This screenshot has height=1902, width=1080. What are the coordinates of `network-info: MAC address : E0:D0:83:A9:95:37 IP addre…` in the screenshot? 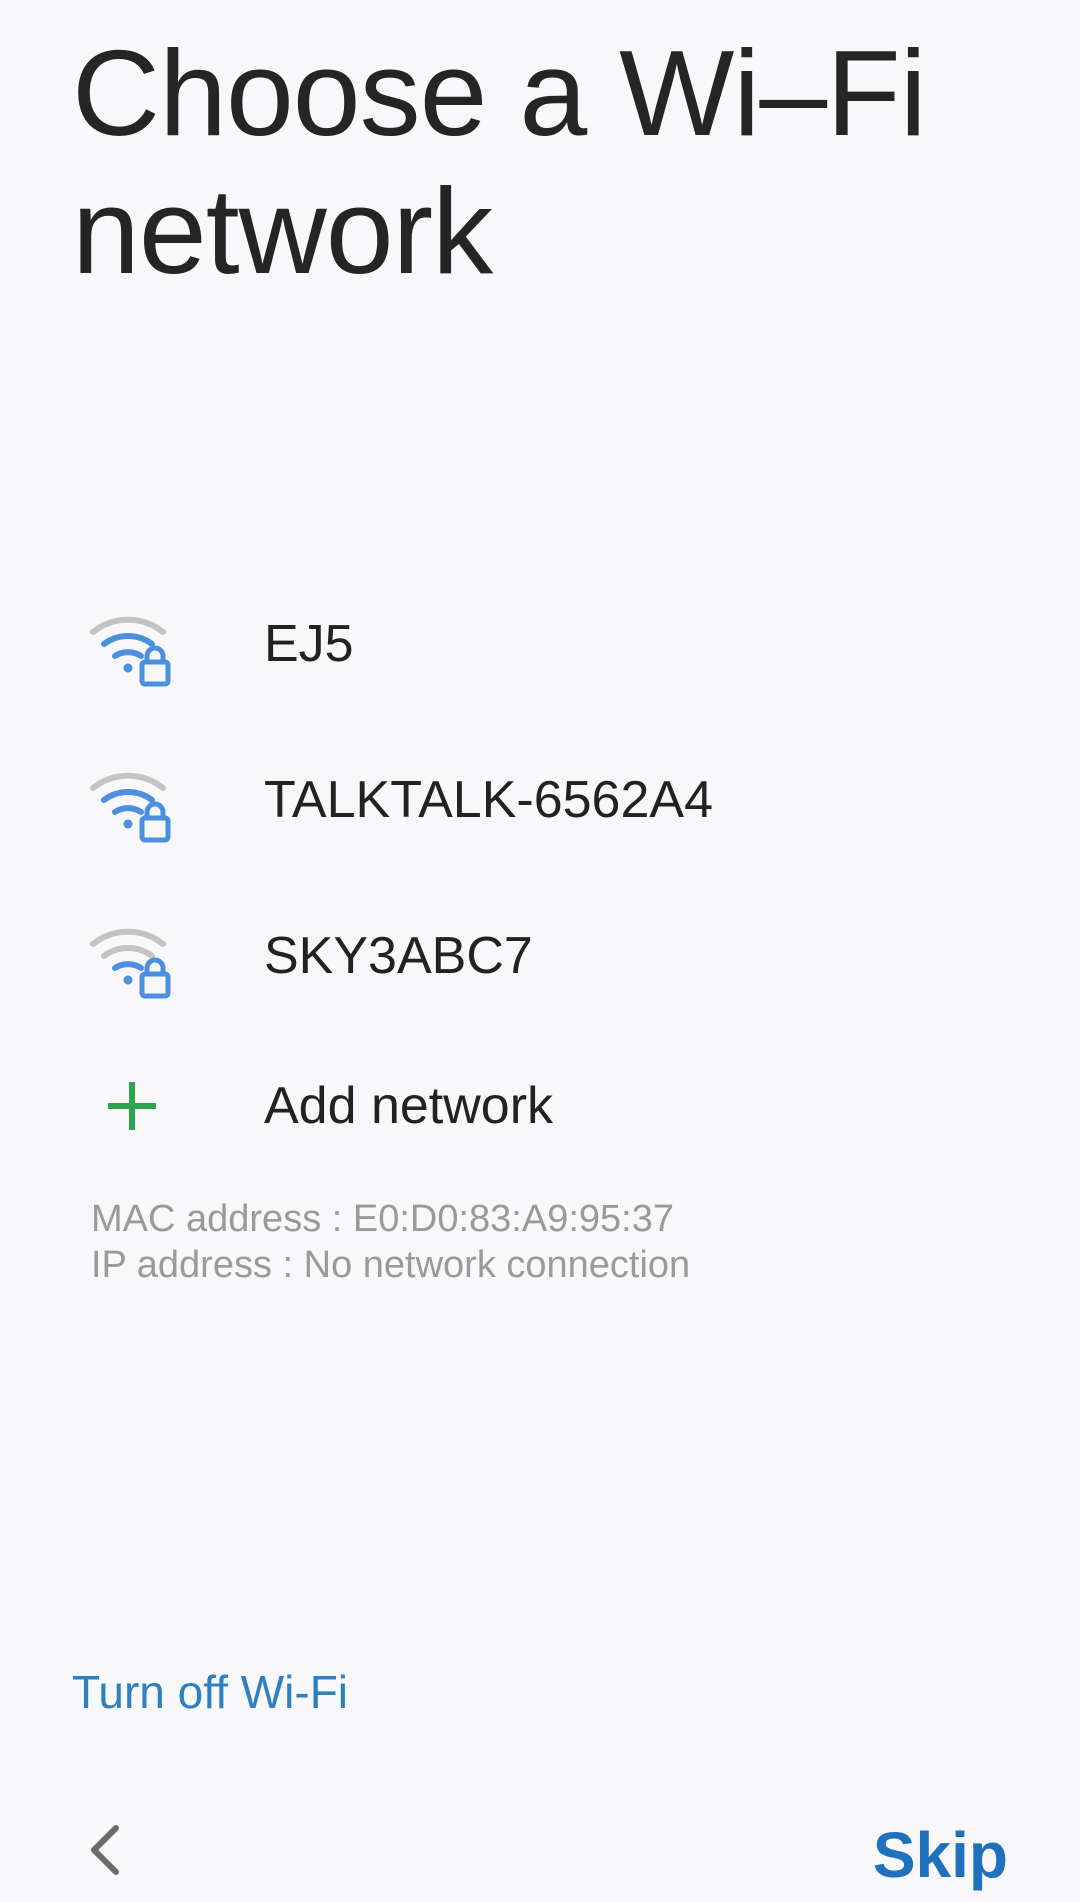 It's located at (390, 1242).